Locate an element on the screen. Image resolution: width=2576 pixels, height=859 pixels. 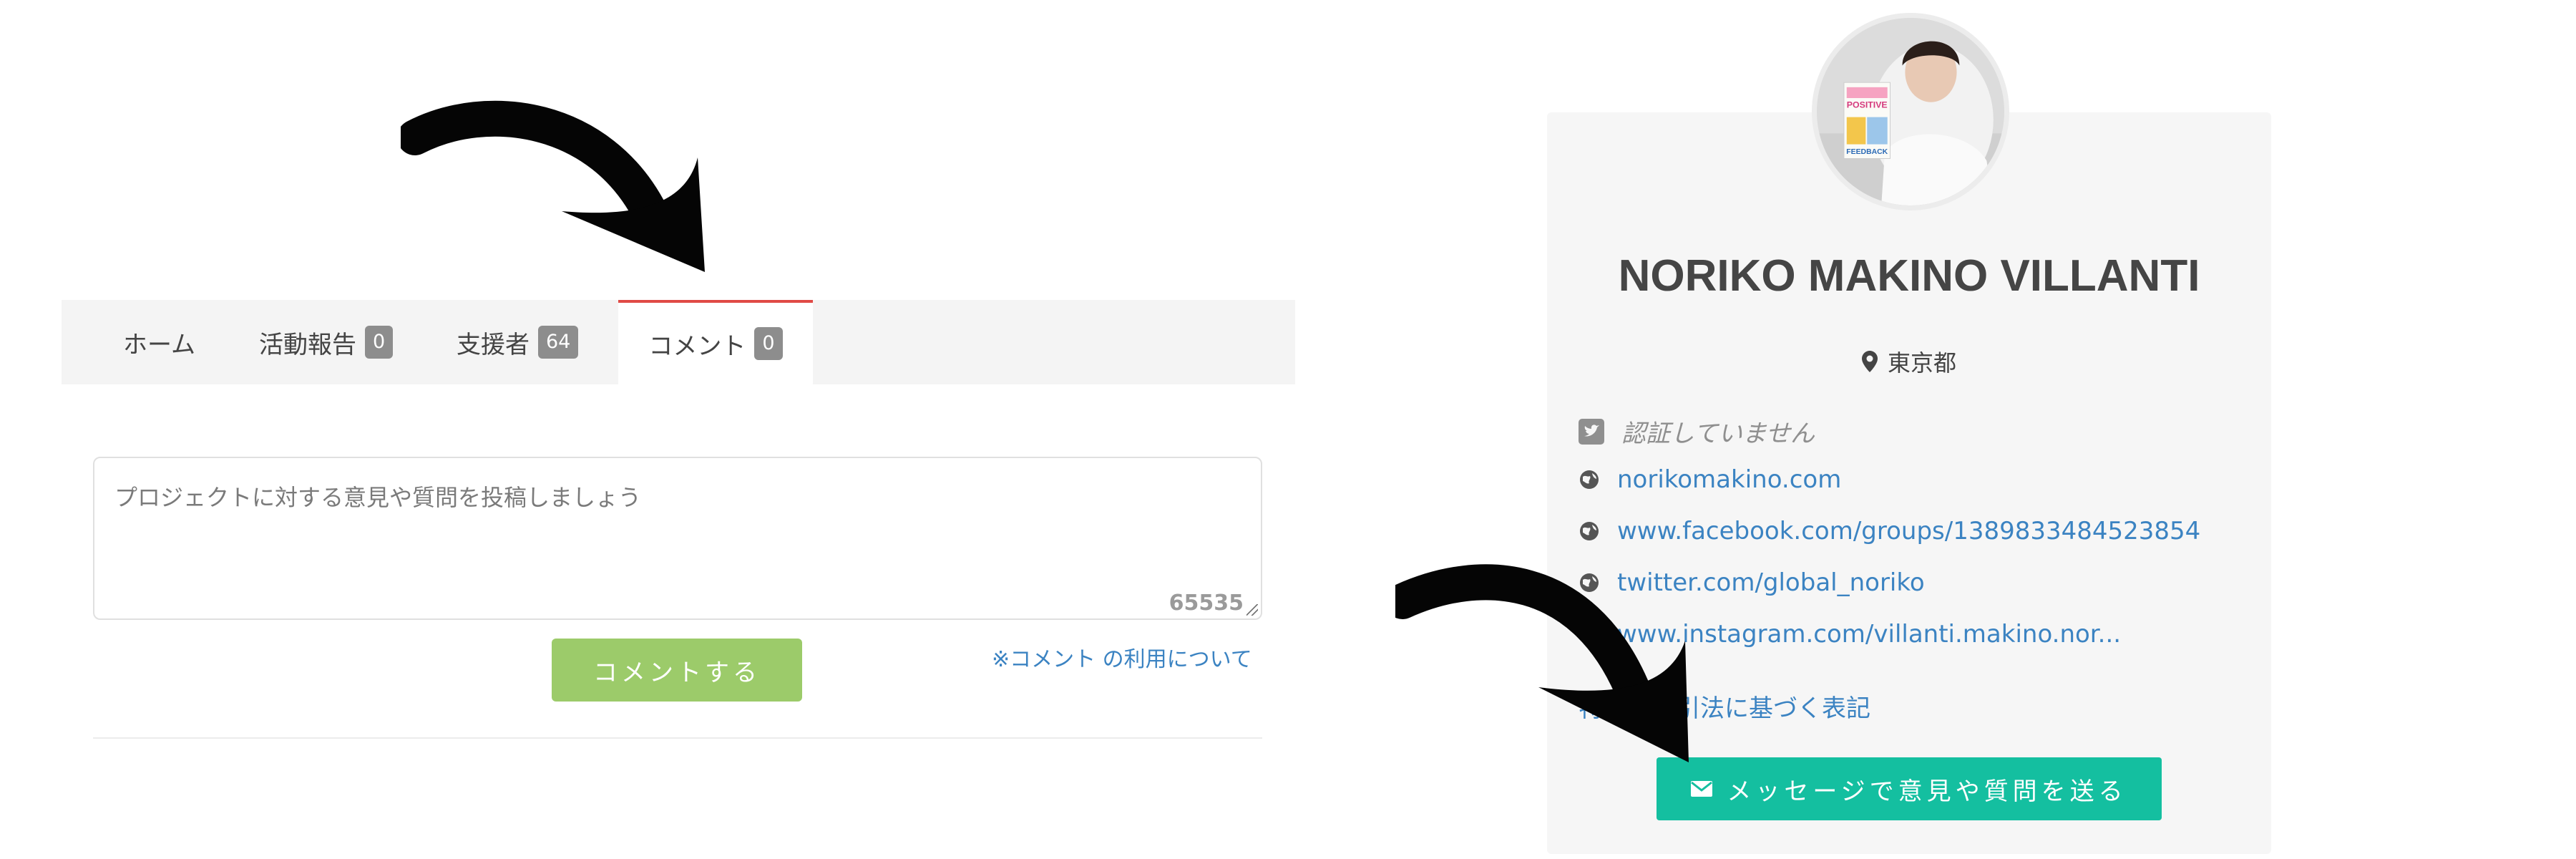
send-message-label: メッセージで意見や質問を送る is located at coordinates (1927, 791).